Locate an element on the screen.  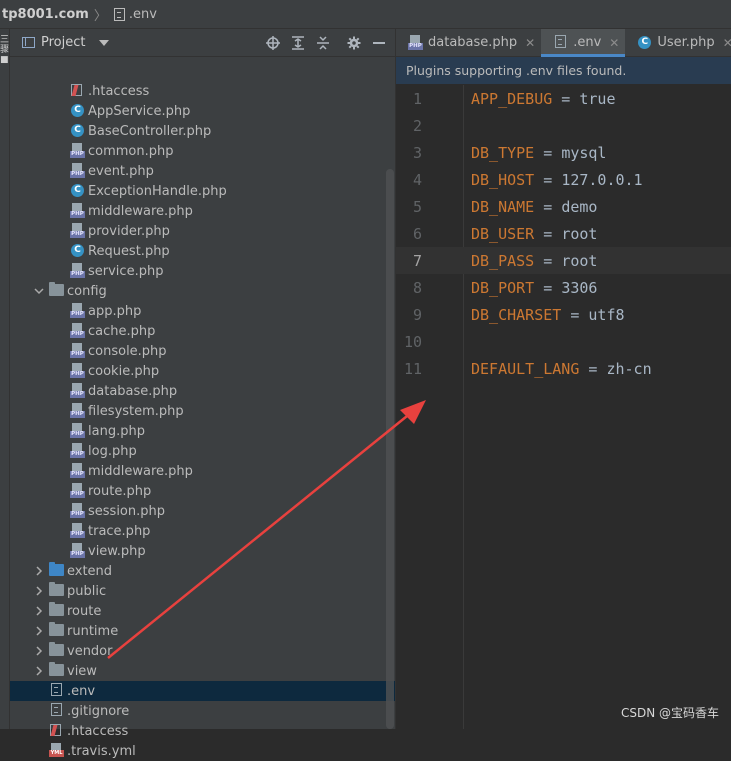
annotation-arrow is located at coordinates (266, 529).